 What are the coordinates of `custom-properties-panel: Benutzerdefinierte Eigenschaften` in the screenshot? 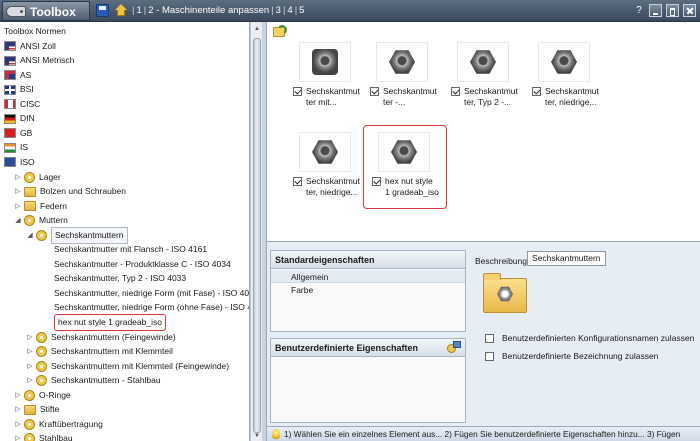 It's located at (368, 380).